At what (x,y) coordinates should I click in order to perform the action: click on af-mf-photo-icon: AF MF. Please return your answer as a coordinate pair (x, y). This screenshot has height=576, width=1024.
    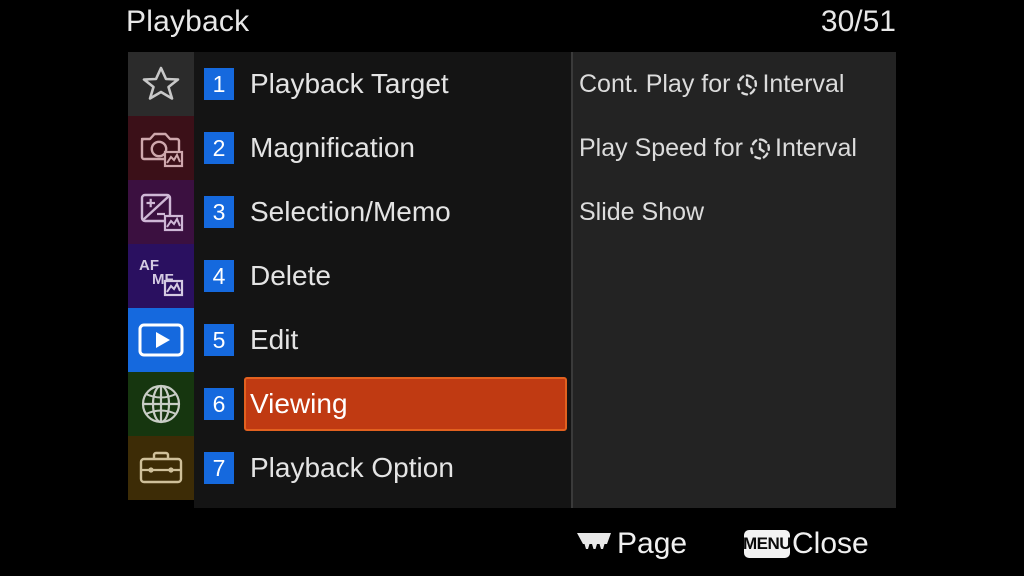
    Looking at the image, I should click on (161, 276).